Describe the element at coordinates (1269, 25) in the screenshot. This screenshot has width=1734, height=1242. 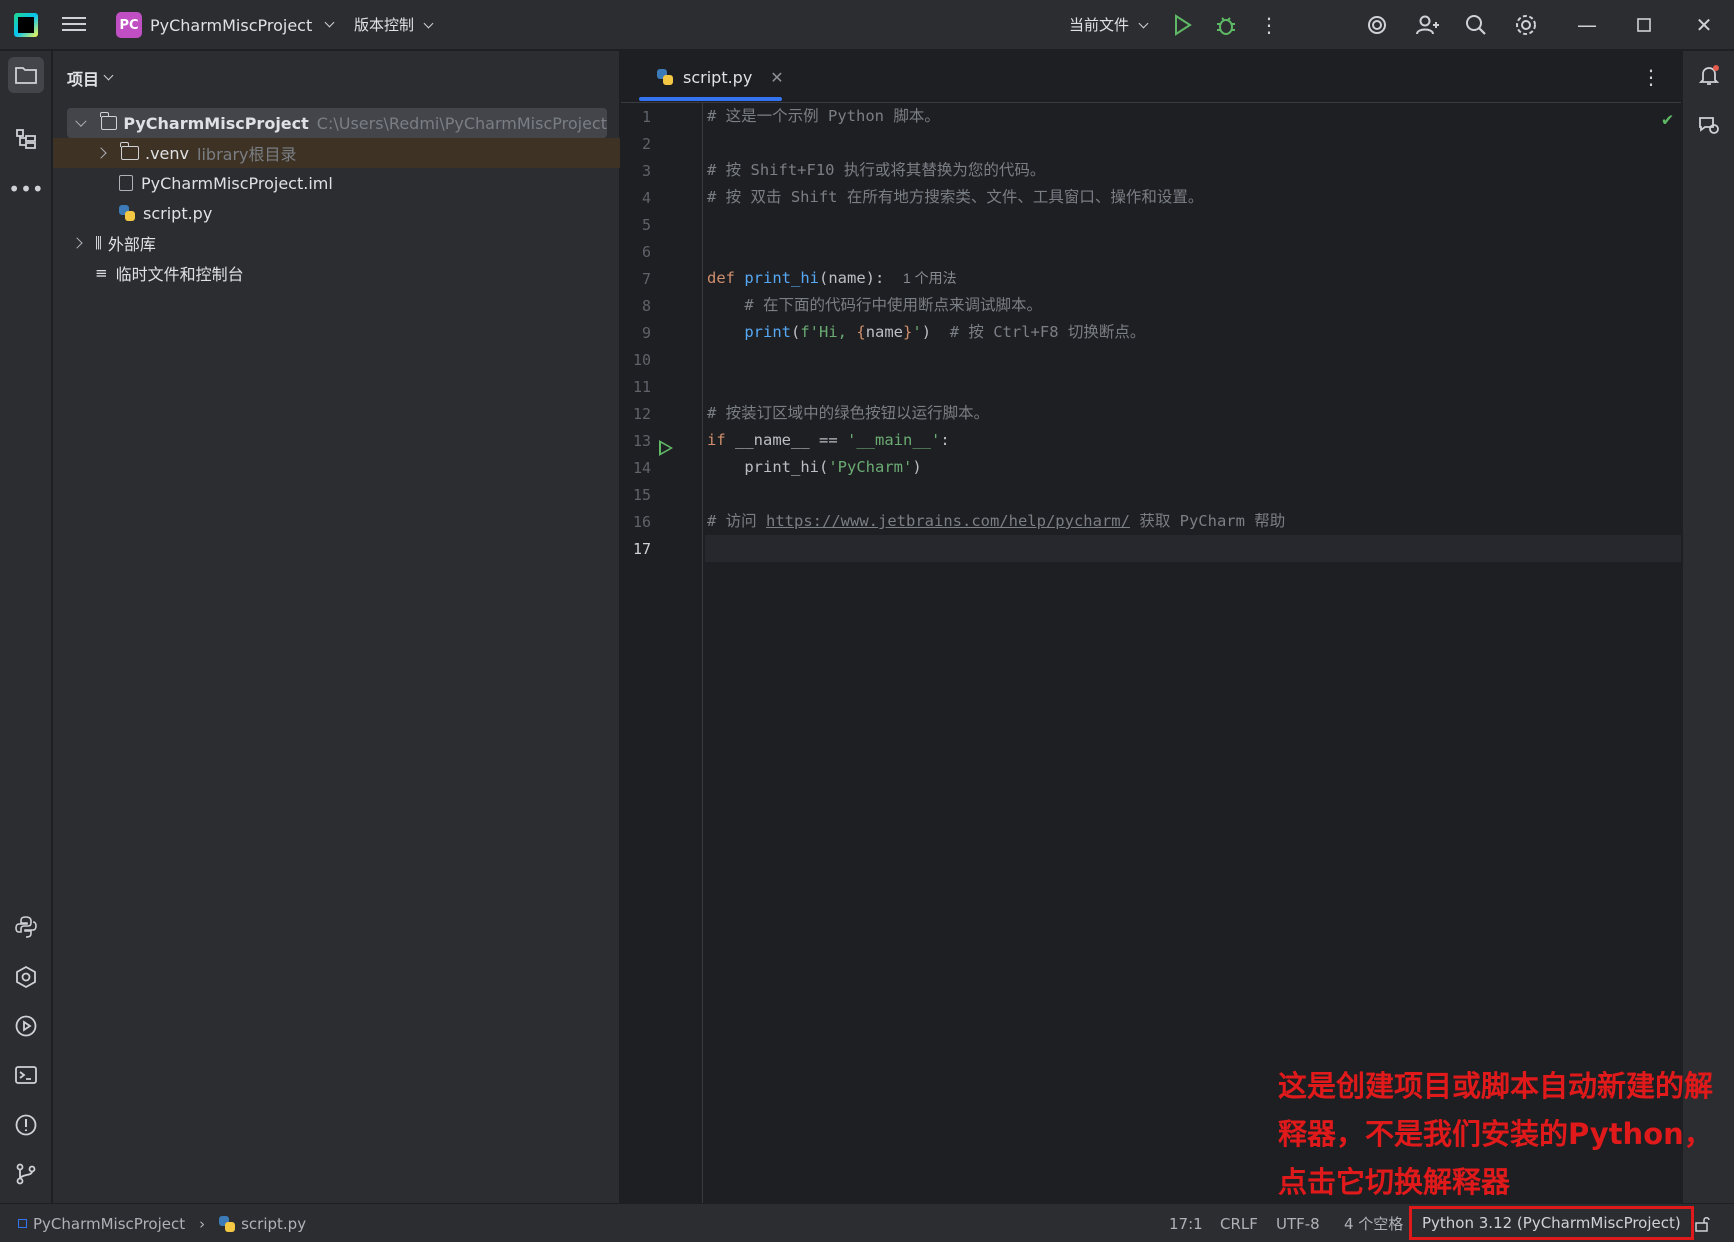
I see `more-actions-icon: ⋮` at that location.